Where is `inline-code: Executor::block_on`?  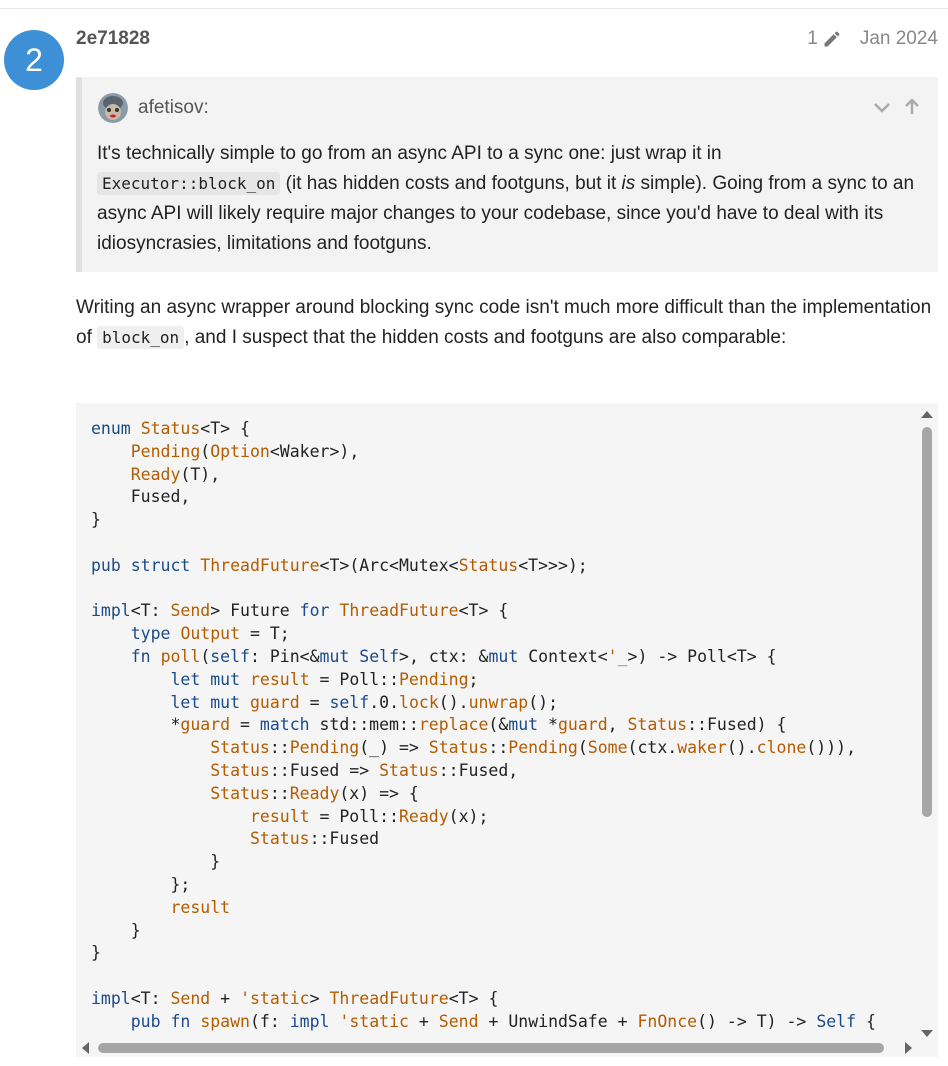 inline-code: Executor::block_on is located at coordinates (189, 183).